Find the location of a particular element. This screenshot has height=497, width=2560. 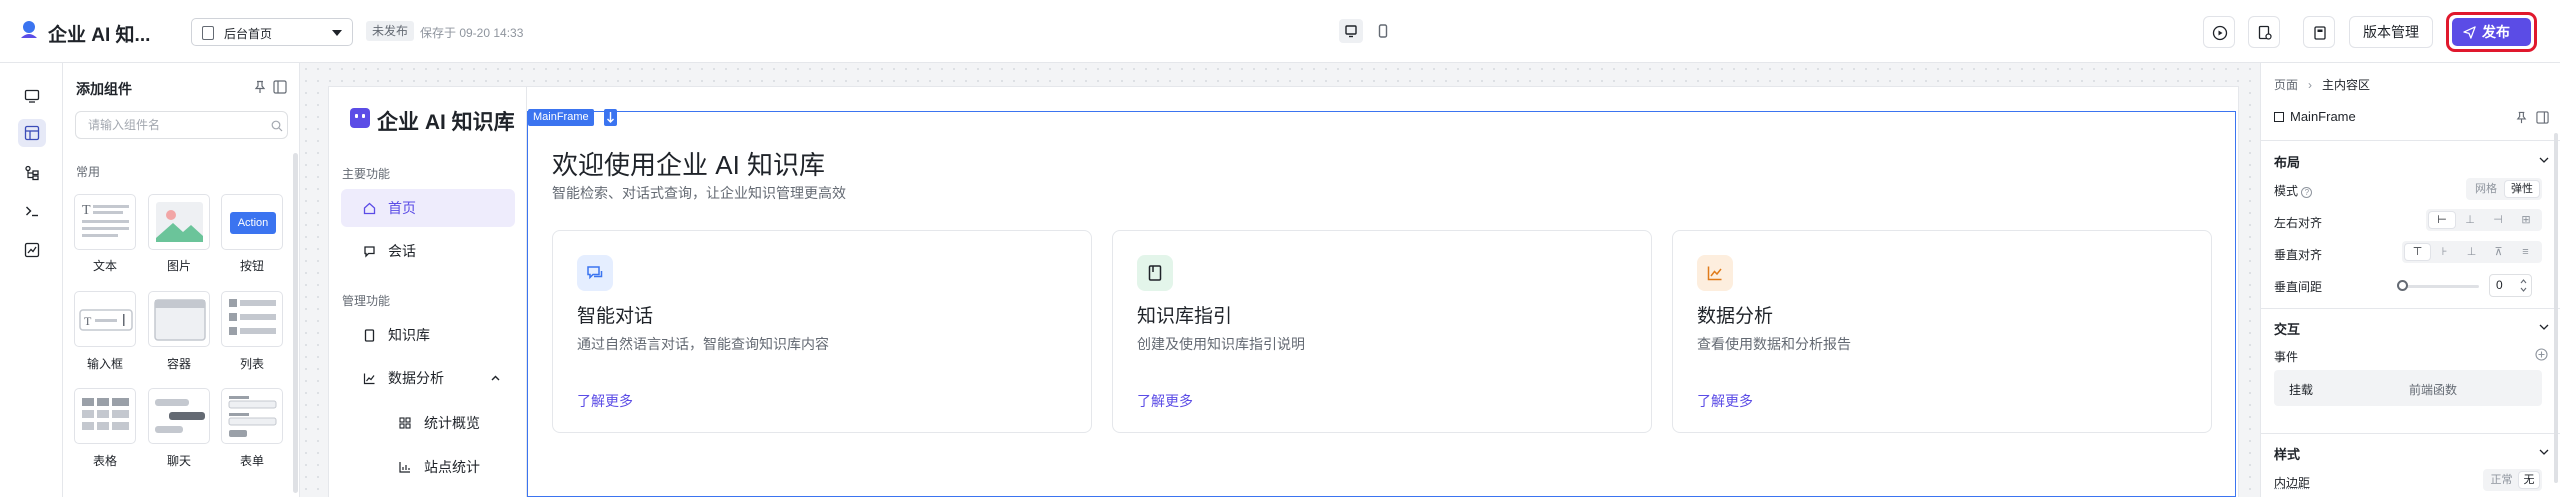

preview-button is located at coordinates (2219, 32).